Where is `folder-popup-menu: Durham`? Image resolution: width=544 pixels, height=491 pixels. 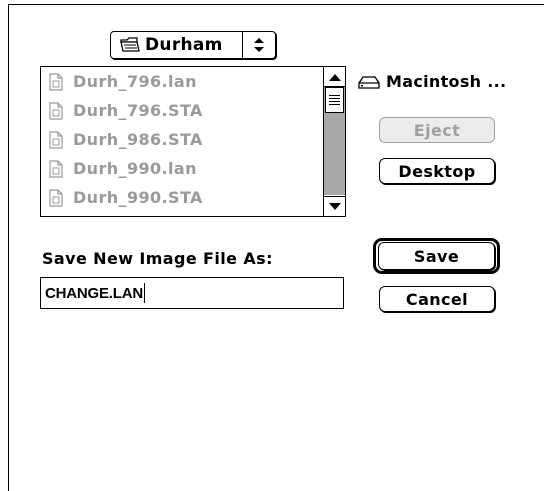 folder-popup-menu: Durham is located at coordinates (193, 45).